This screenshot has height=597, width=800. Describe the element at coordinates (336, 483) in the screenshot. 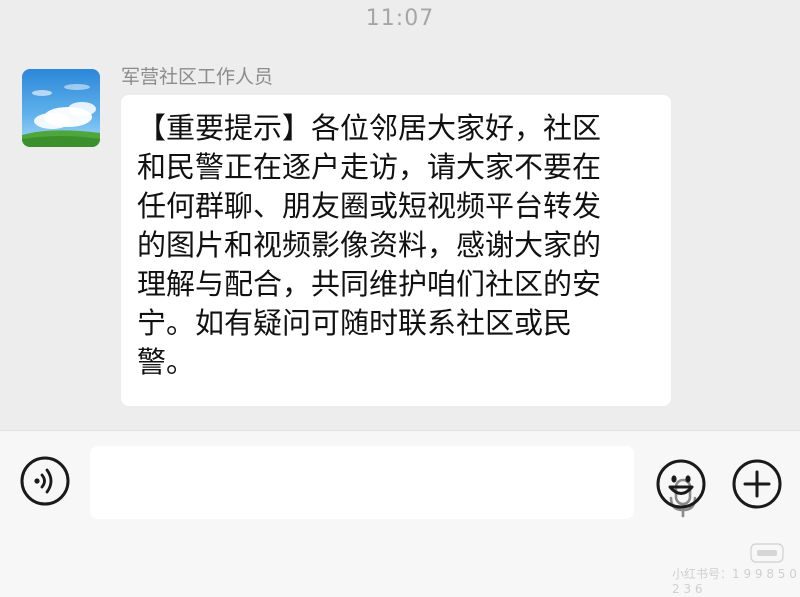

I see `message-input` at that location.